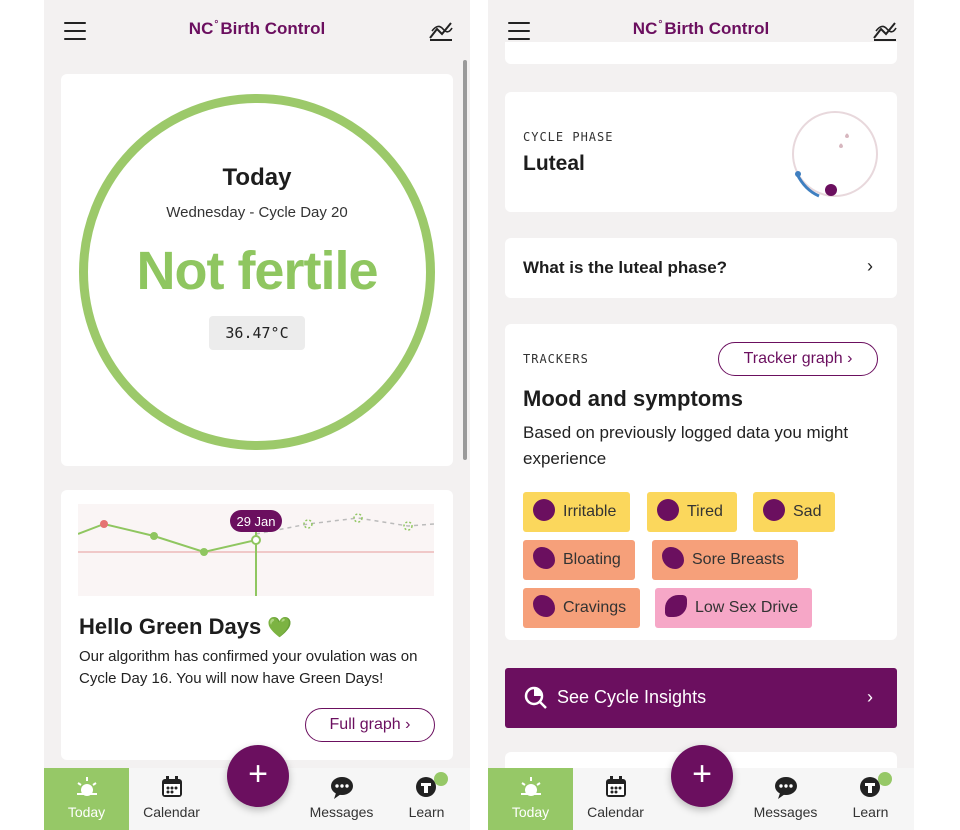 Image resolution: width=960 pixels, height=830 pixels. What do you see at coordinates (577, 512) in the screenshot?
I see `chip-irritable: Irritable` at bounding box center [577, 512].